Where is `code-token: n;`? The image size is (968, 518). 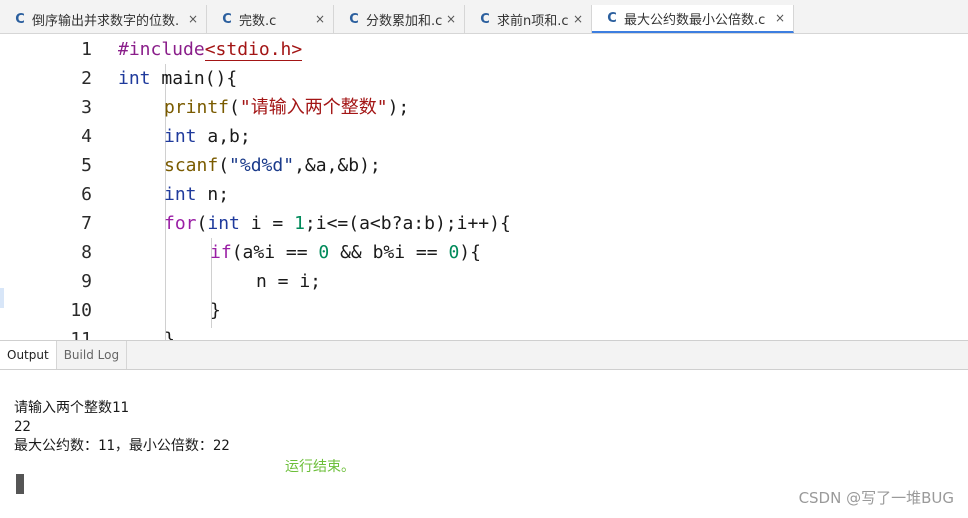 code-token: n; is located at coordinates (213, 194).